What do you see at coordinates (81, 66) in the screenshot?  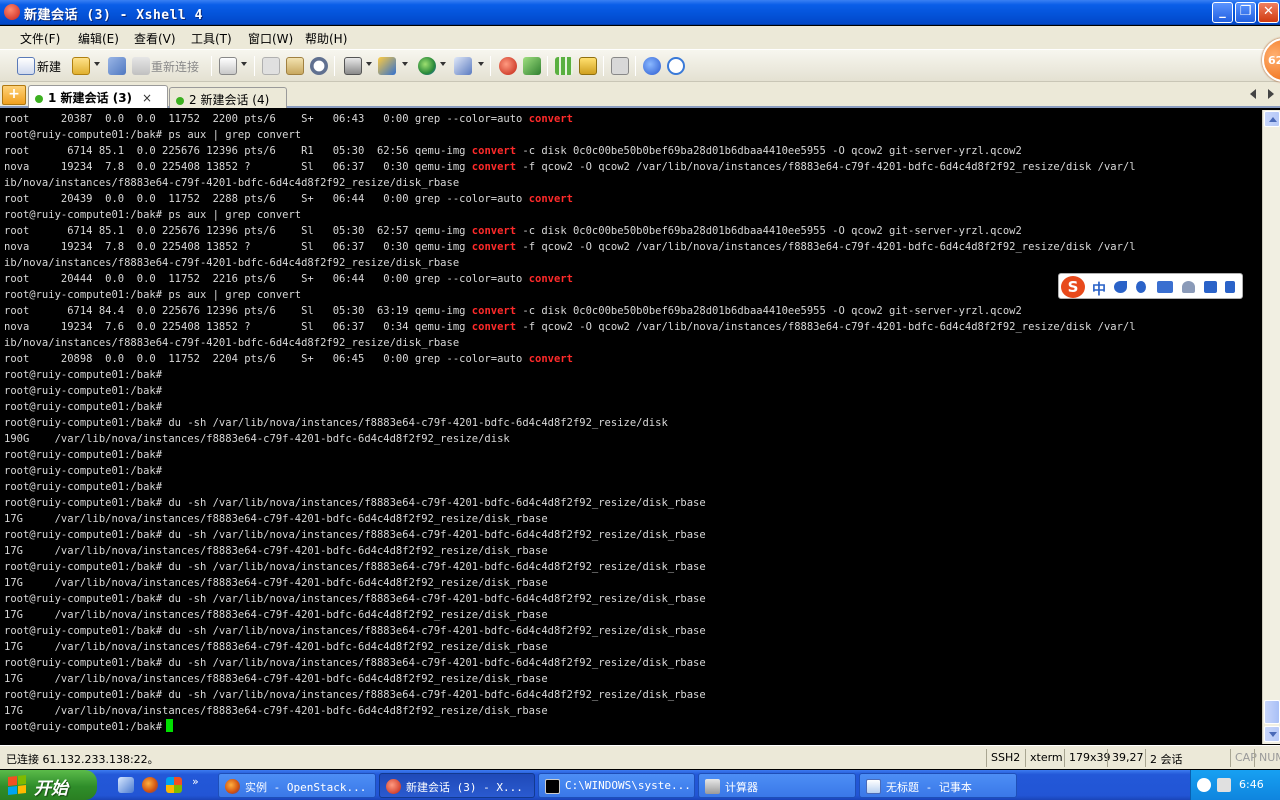 I see `open-folder-icon` at bounding box center [81, 66].